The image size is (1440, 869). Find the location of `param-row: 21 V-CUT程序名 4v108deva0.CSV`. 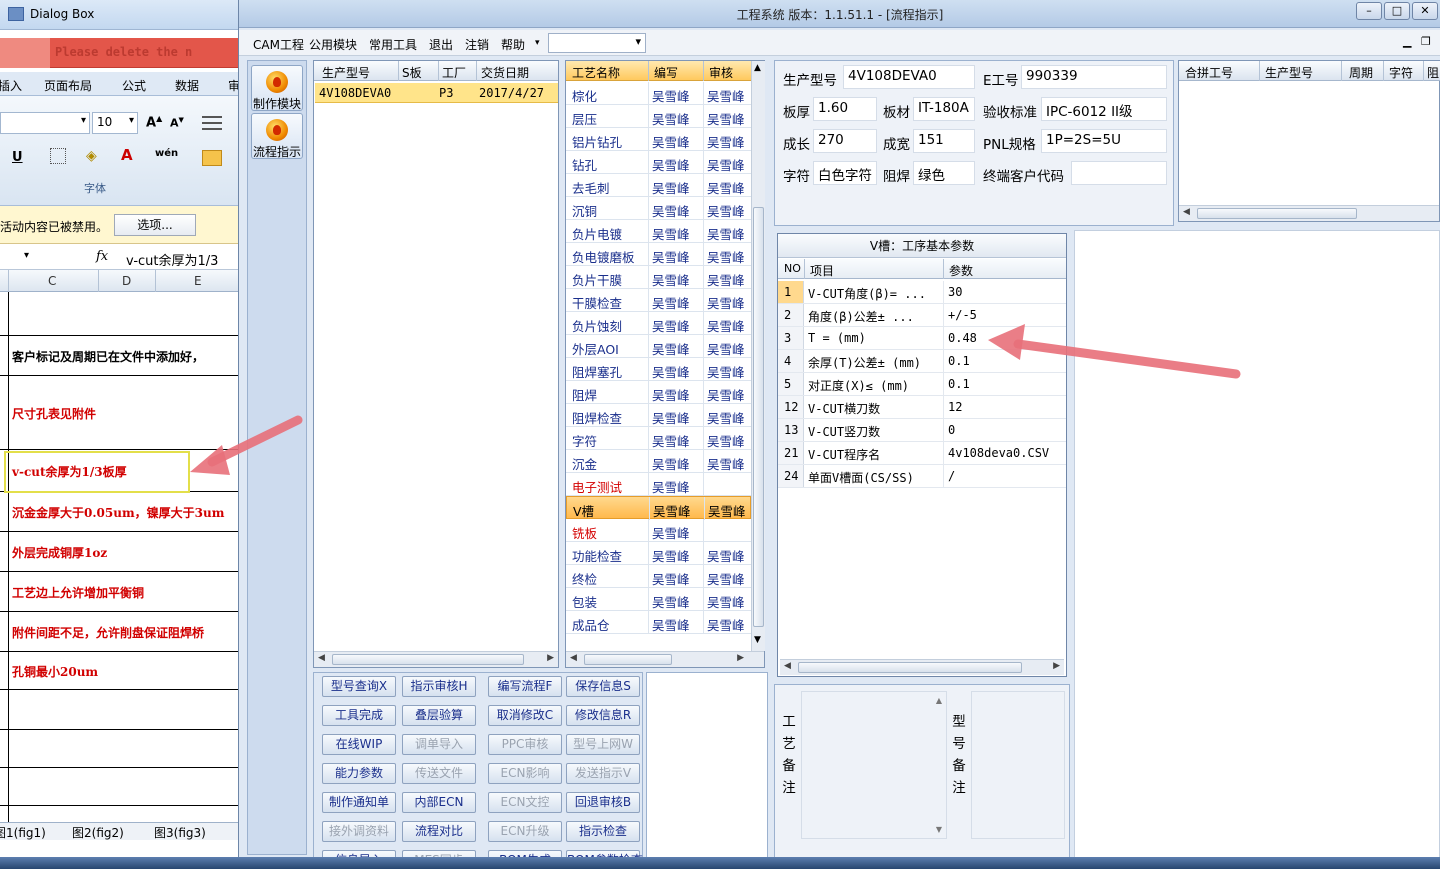

param-row: 21 V-CUT程序名 4v108deva0.CSV is located at coordinates (922, 453).